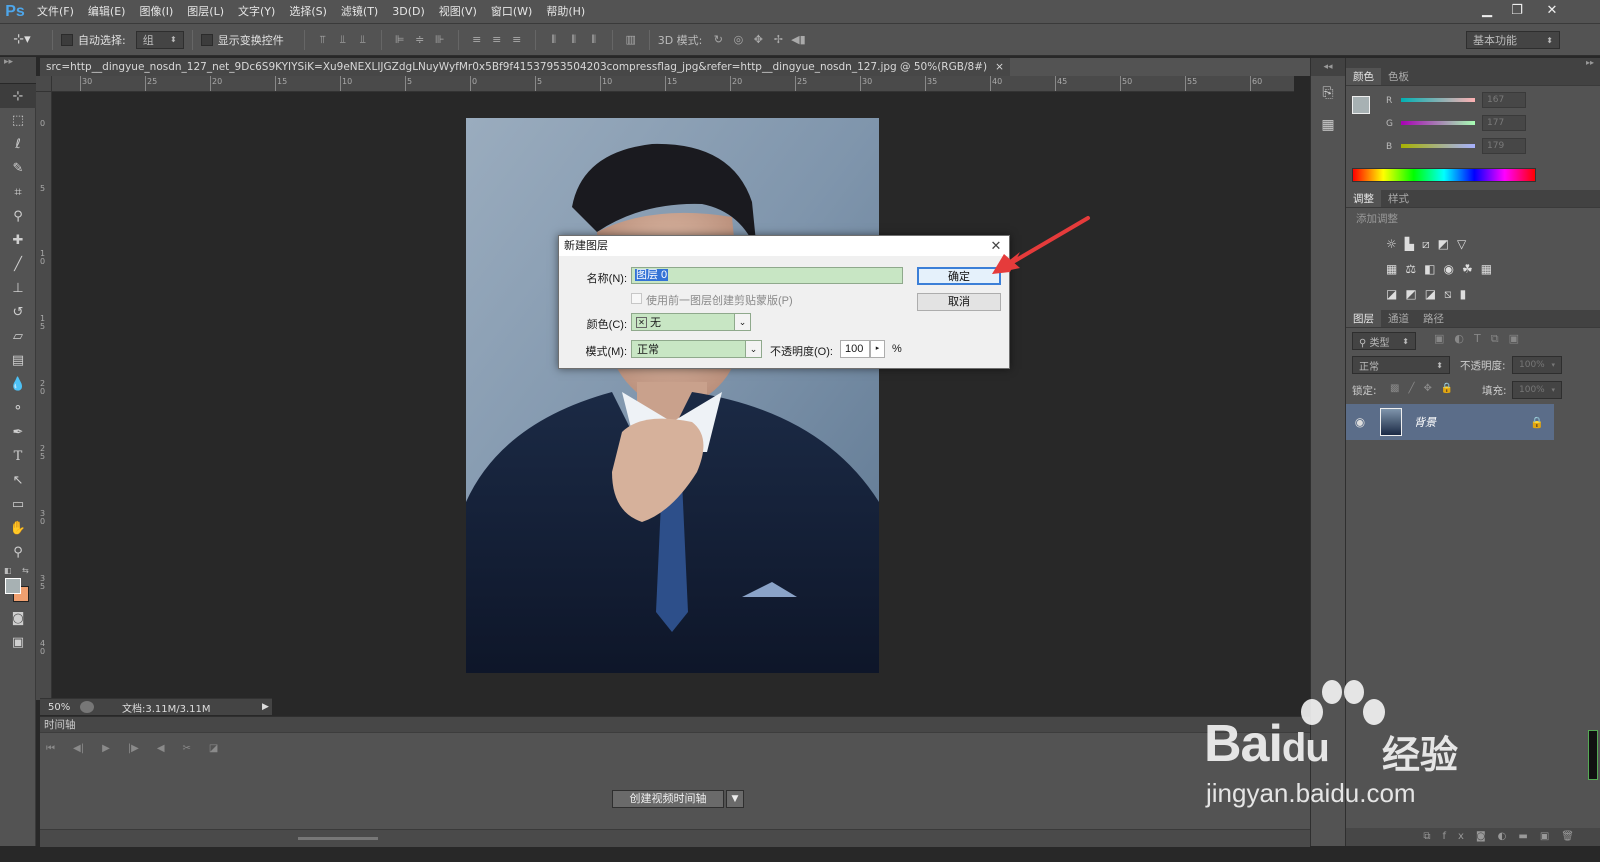  I want to click on quick-select-tool-icon: ✎, so click(18, 168).